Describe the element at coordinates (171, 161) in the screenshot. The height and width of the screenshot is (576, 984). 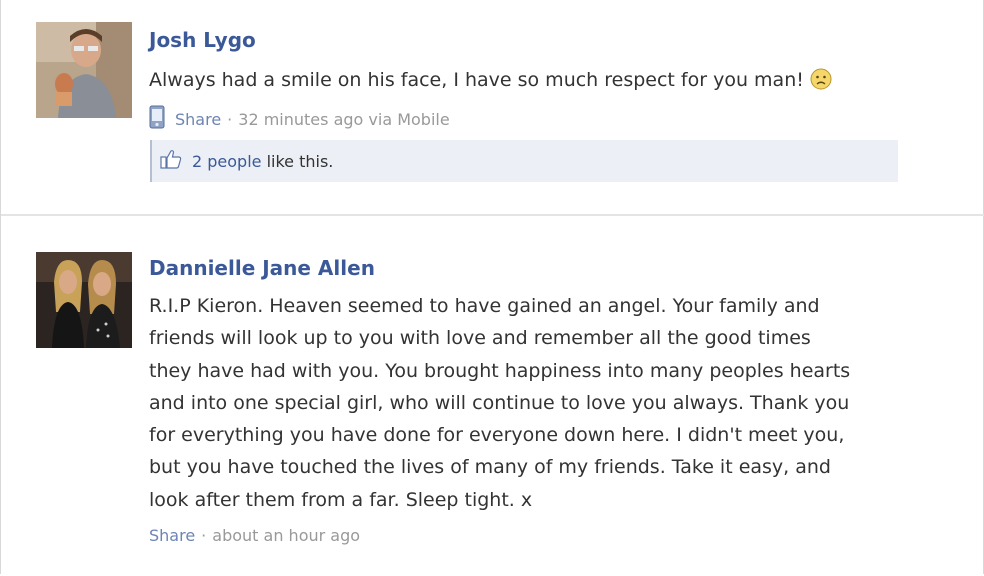
I see `thumbs-up-icon` at that location.